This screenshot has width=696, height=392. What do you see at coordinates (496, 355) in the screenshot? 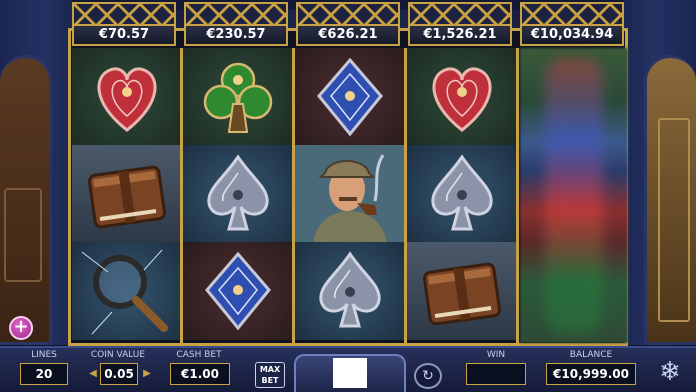
I see `win-label: WIN` at bounding box center [496, 355].